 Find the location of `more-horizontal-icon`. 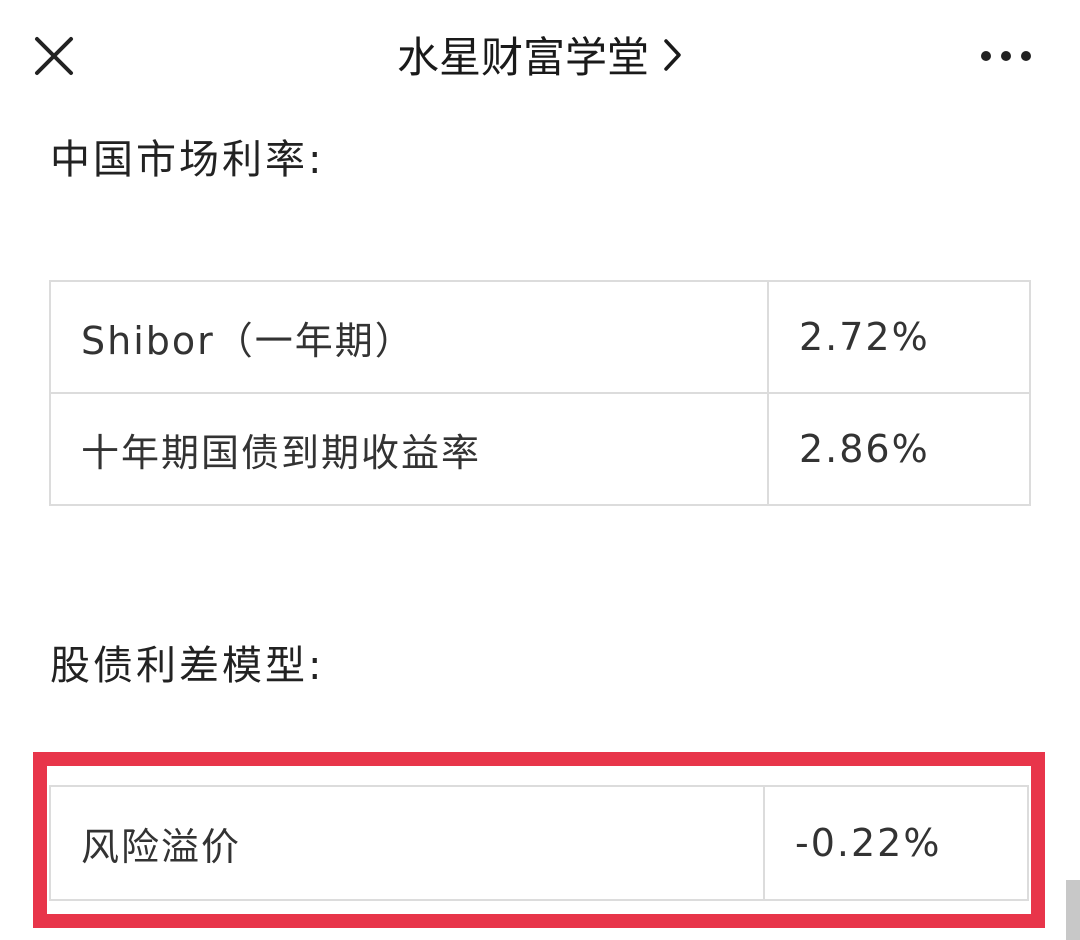

more-horizontal-icon is located at coordinates (1006, 56).